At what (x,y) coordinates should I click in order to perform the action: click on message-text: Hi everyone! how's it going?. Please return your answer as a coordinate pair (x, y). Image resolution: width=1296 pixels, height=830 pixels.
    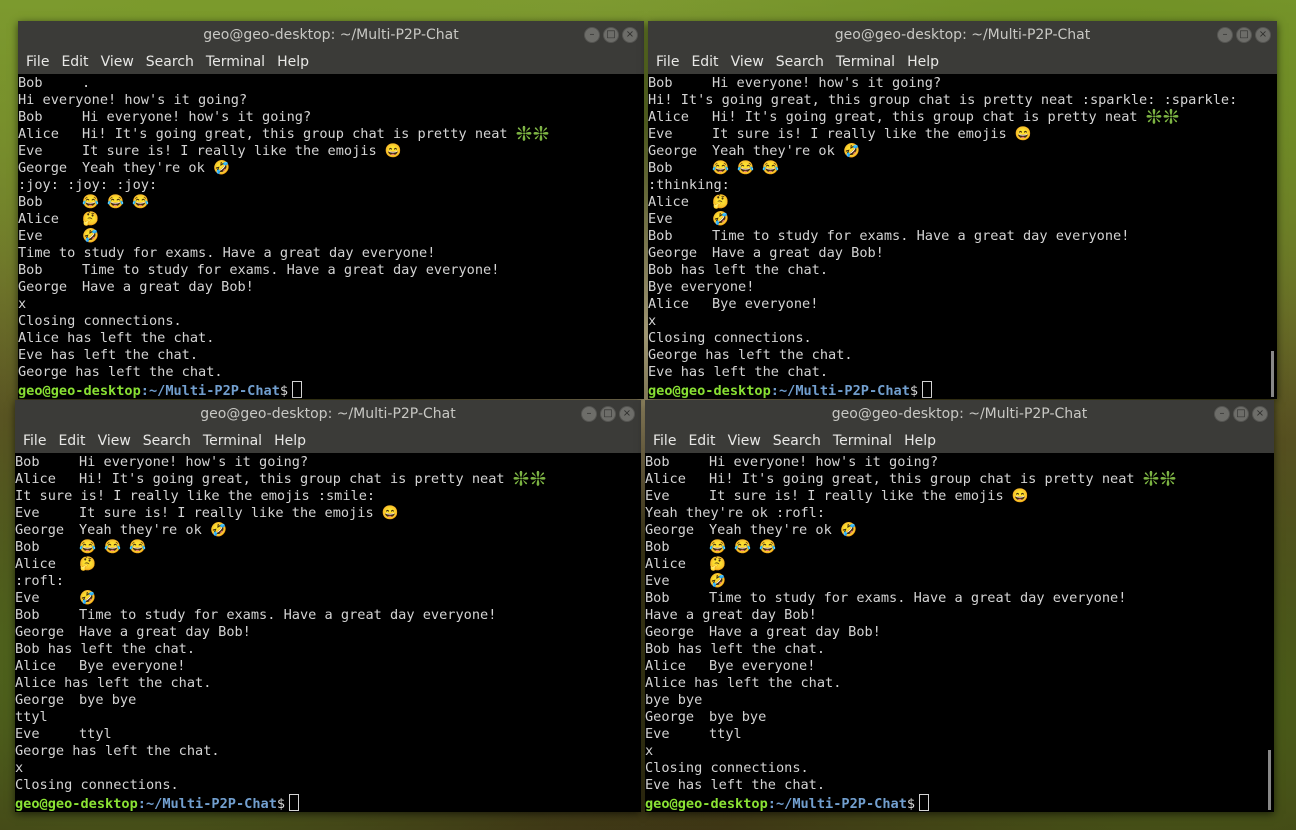
    Looking at the image, I should click on (824, 462).